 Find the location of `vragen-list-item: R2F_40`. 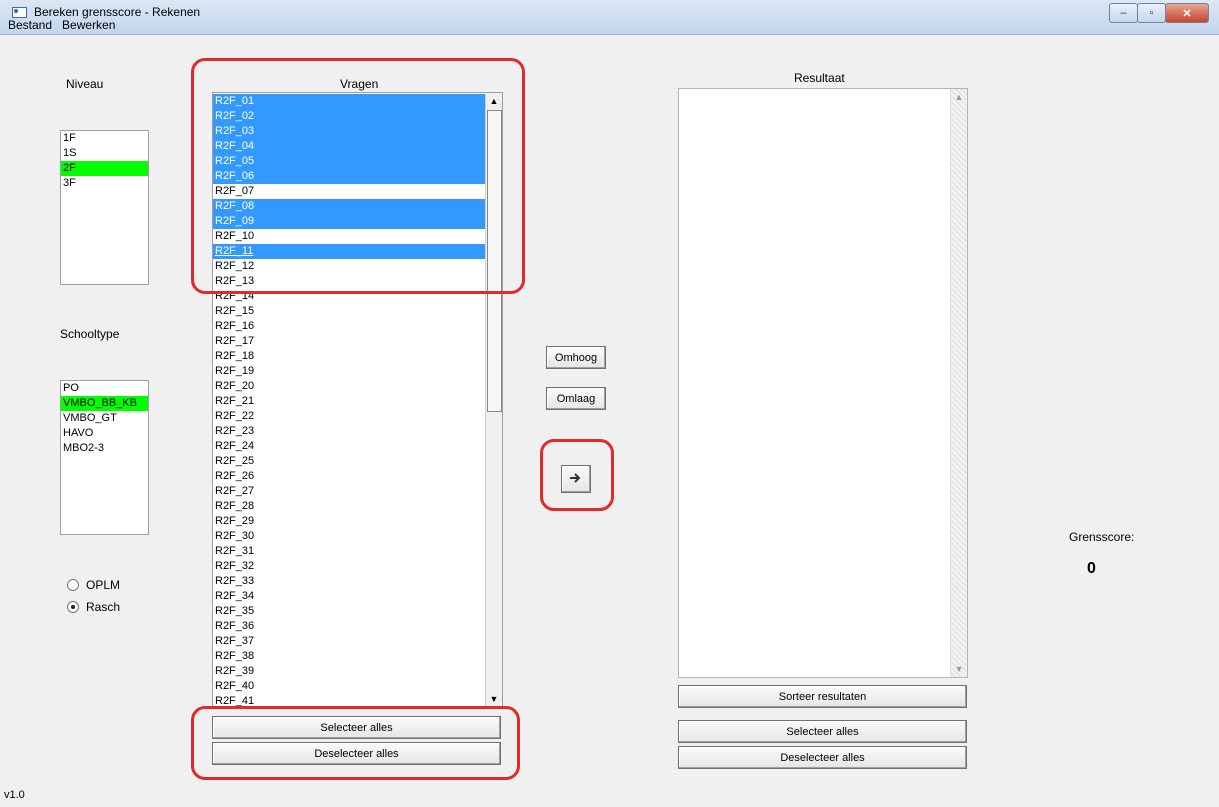

vragen-list-item: R2F_40 is located at coordinates (349, 686).